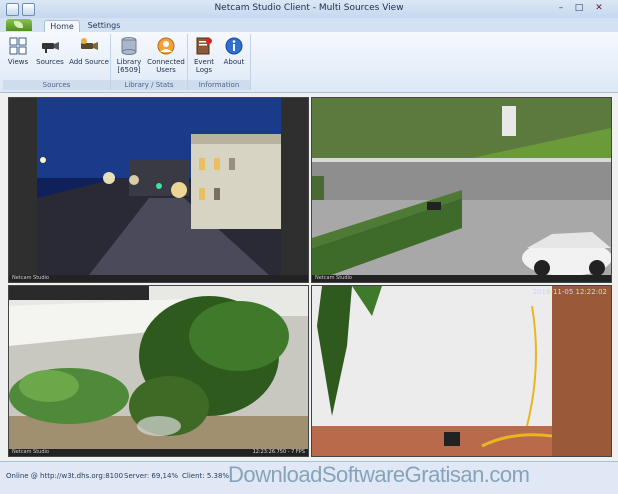 This screenshot has width=618, height=494. Describe the element at coordinates (166, 46) in the screenshot. I see `users-icon` at that location.